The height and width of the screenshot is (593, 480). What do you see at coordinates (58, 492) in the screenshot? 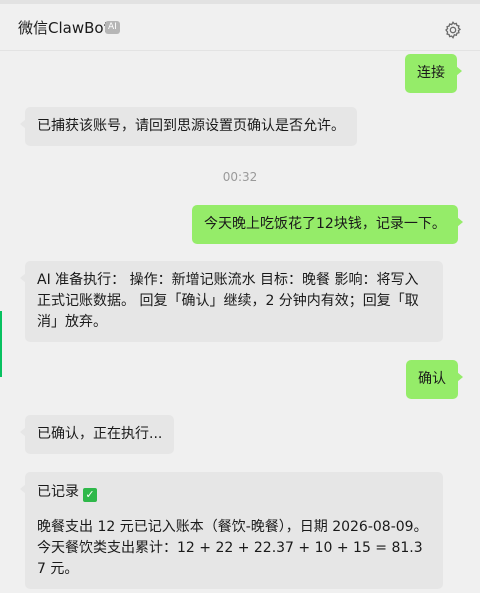
I see `record-title: 已记录` at bounding box center [58, 492].